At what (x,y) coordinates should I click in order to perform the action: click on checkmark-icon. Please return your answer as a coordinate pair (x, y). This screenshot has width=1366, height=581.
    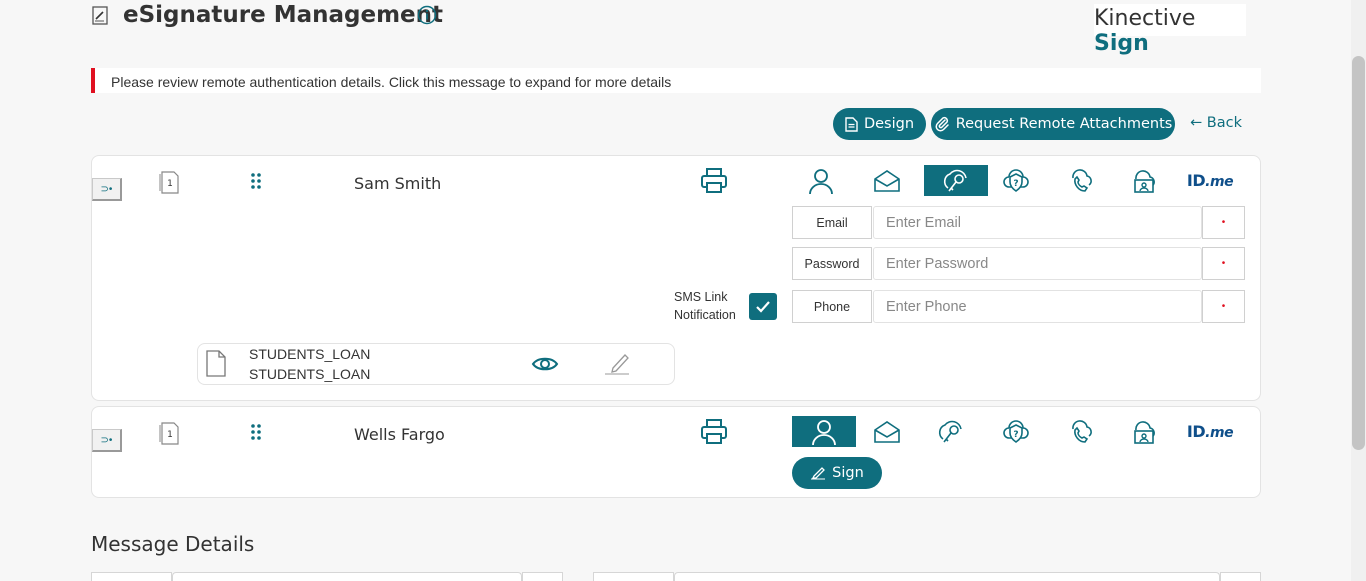
    Looking at the image, I should click on (763, 306).